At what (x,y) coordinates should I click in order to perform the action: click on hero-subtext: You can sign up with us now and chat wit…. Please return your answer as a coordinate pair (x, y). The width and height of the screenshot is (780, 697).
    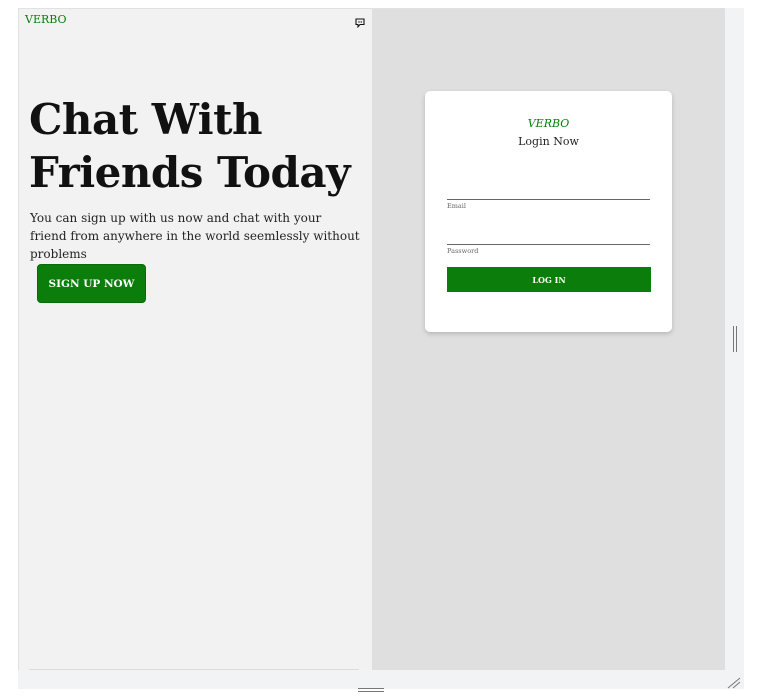
    Looking at the image, I should click on (195, 236).